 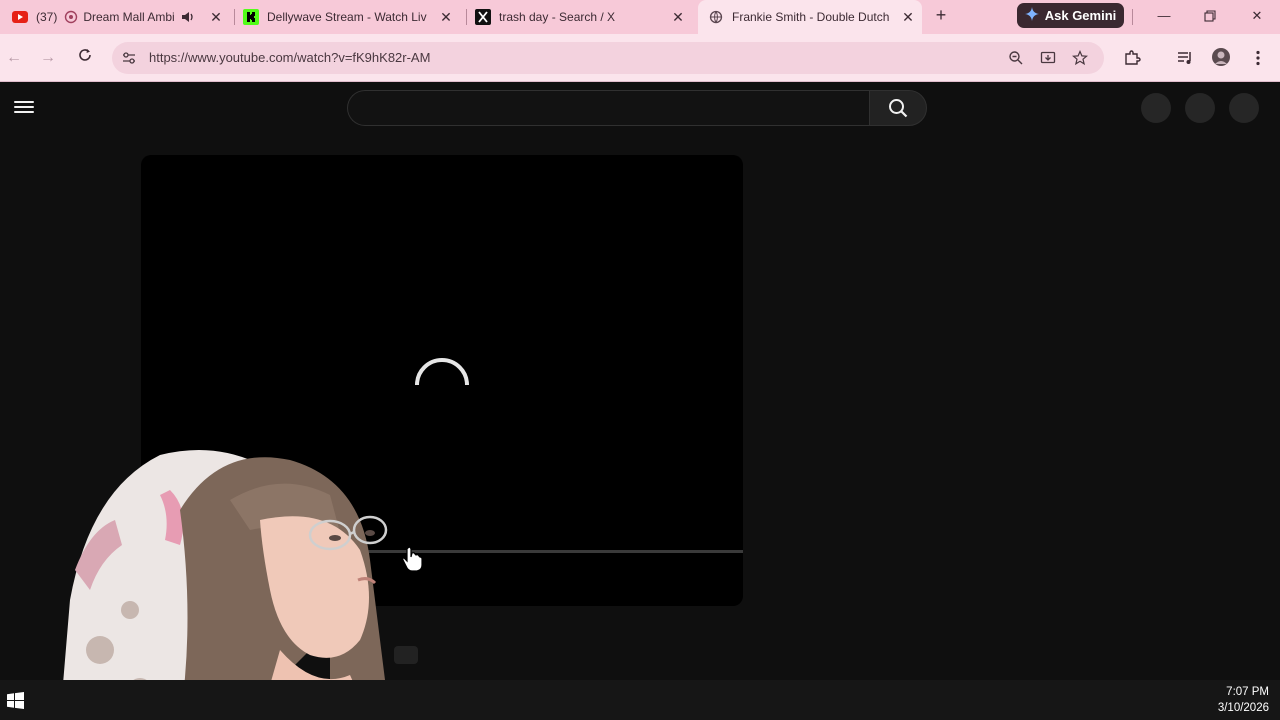 What do you see at coordinates (129, 17) in the screenshot?
I see `tab-title: Dream Mall Ambi` at bounding box center [129, 17].